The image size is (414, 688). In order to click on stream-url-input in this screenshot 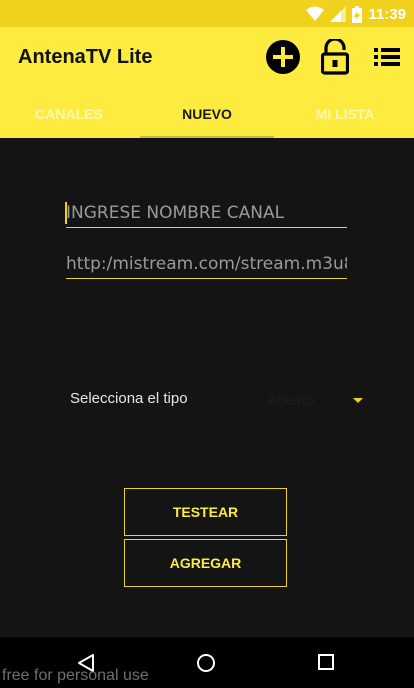, I will do `click(206, 264)`.